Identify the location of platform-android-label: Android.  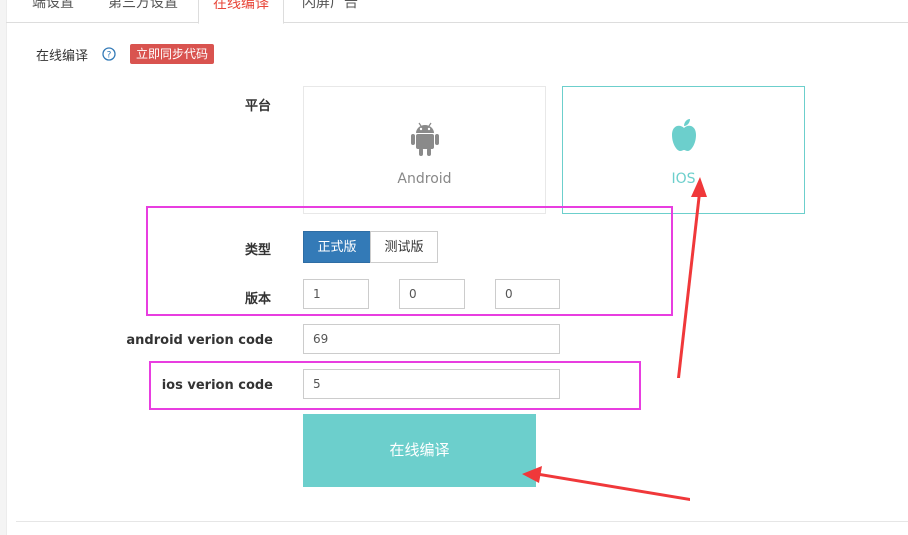
(424, 179).